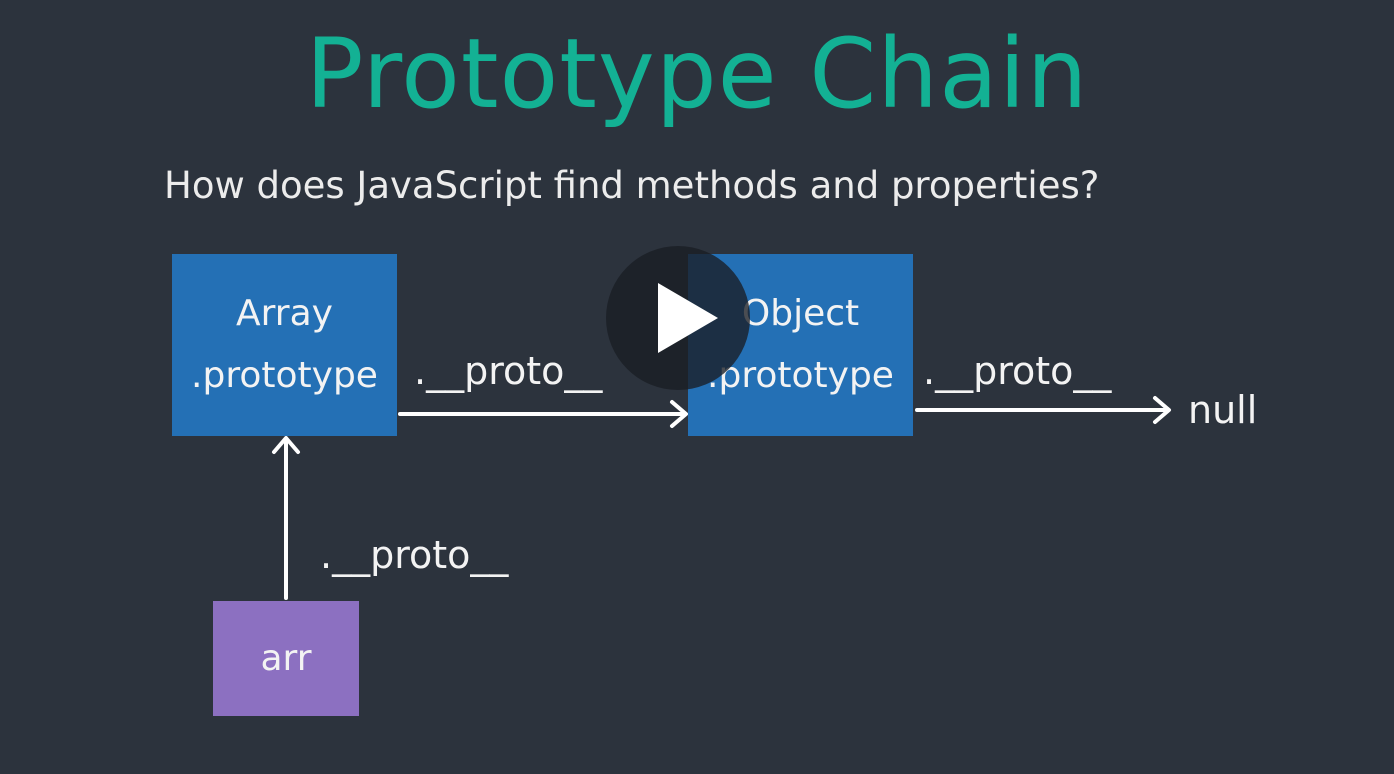  I want to click on array-prototype-box: Array .prototype, so click(284, 345).